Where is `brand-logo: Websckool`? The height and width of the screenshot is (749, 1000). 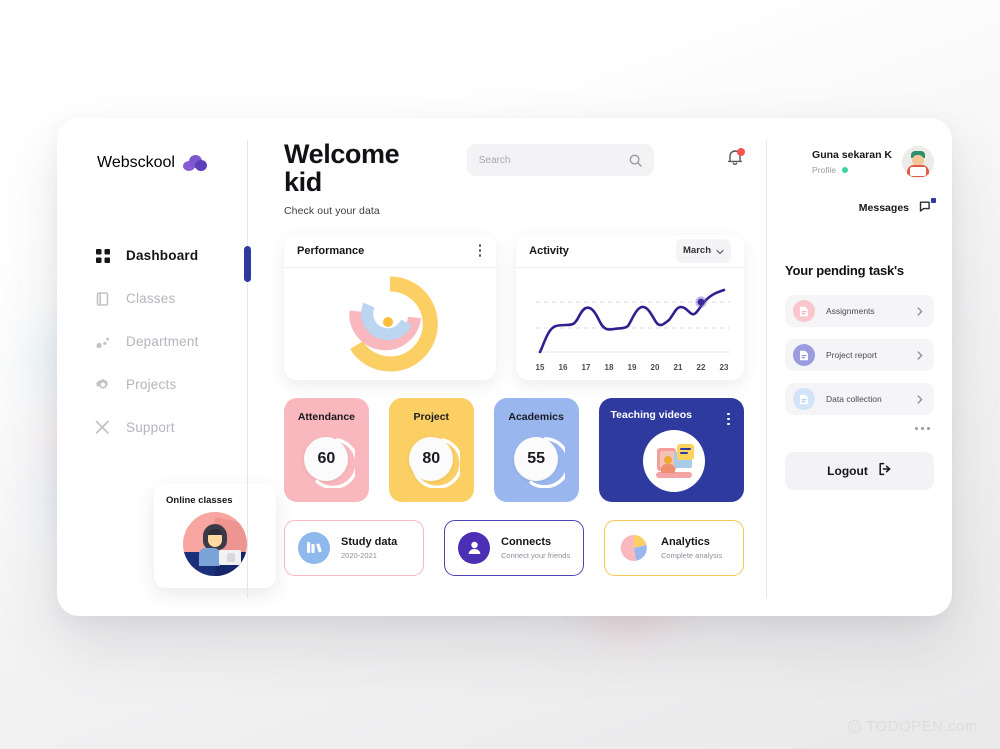 brand-logo: Websckool is located at coordinates (152, 163).